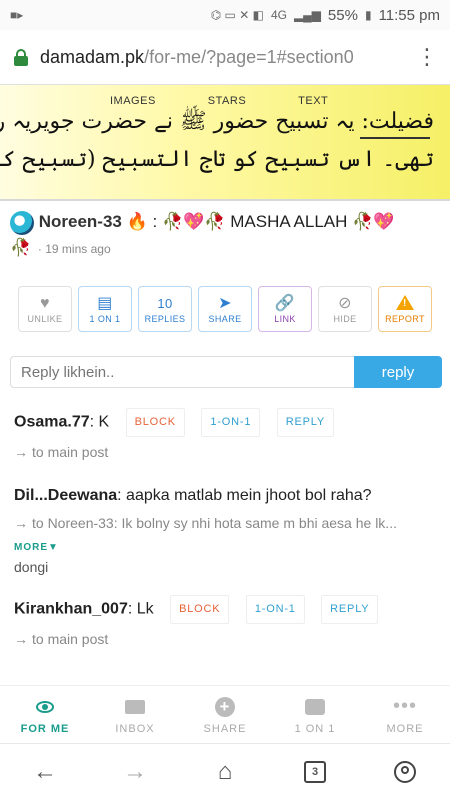 This screenshot has height=800, width=450. What do you see at coordinates (135, 772) in the screenshot?
I see `forward-arrow-icon: →` at bounding box center [135, 772].